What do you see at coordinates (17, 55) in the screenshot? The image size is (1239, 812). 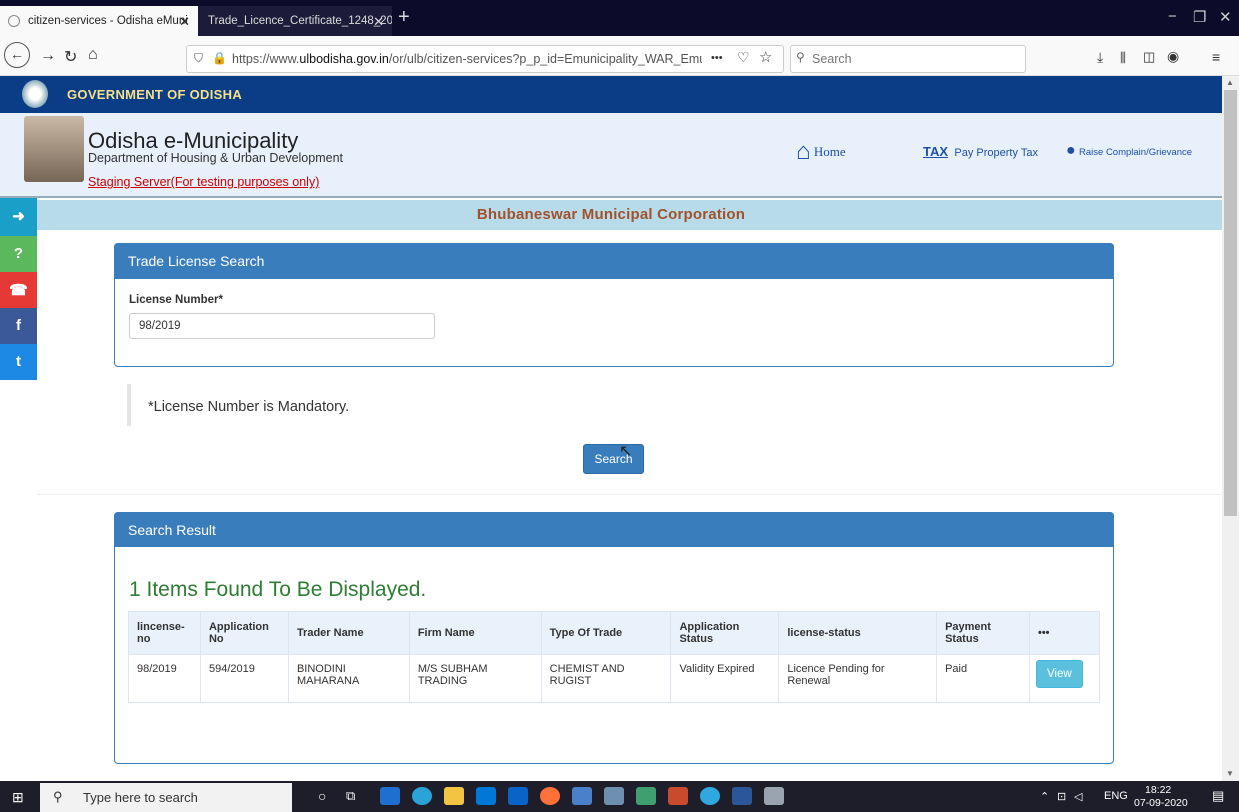 I see `back-arrow-icon: ←` at bounding box center [17, 55].